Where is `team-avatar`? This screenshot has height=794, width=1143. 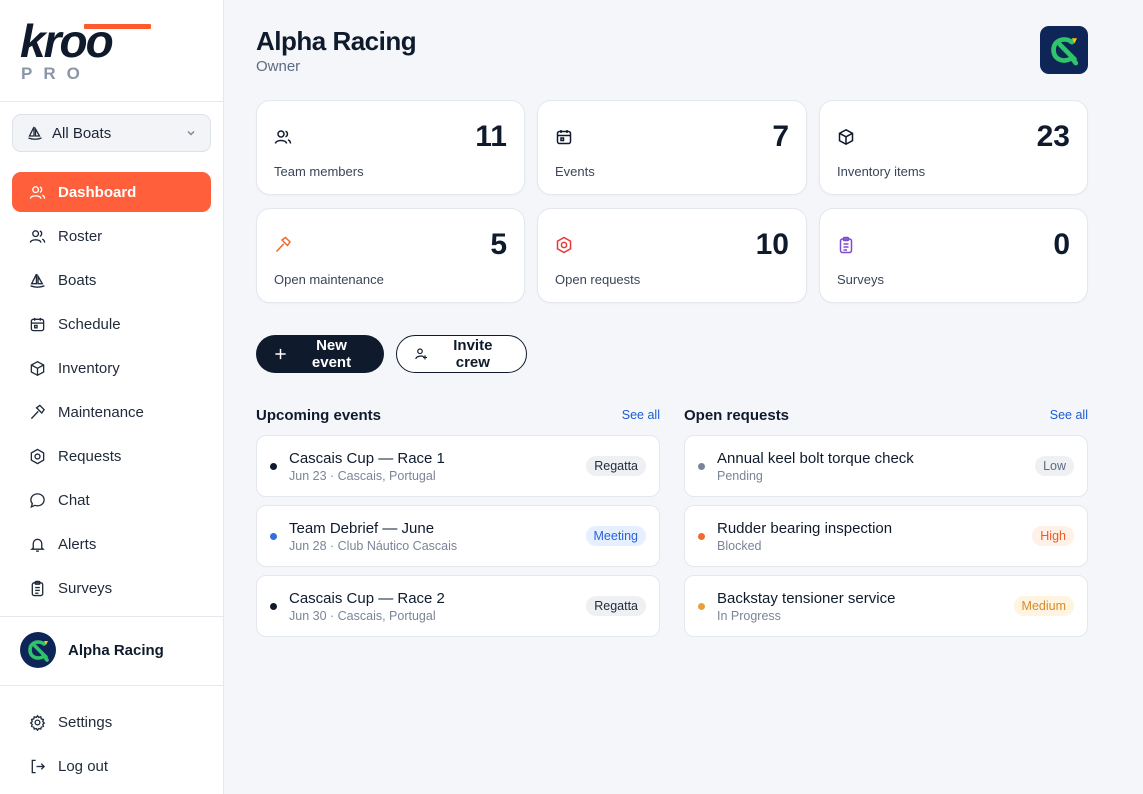
team-avatar is located at coordinates (38, 650).